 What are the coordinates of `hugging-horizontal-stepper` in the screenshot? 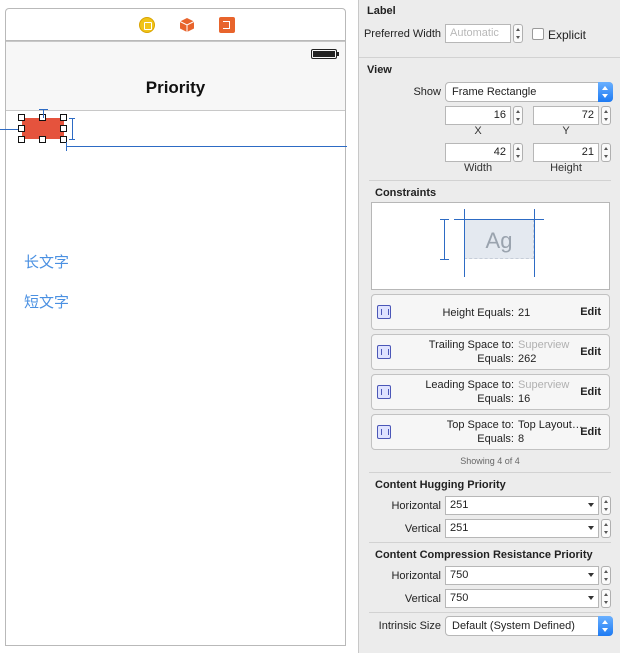 It's located at (606, 505).